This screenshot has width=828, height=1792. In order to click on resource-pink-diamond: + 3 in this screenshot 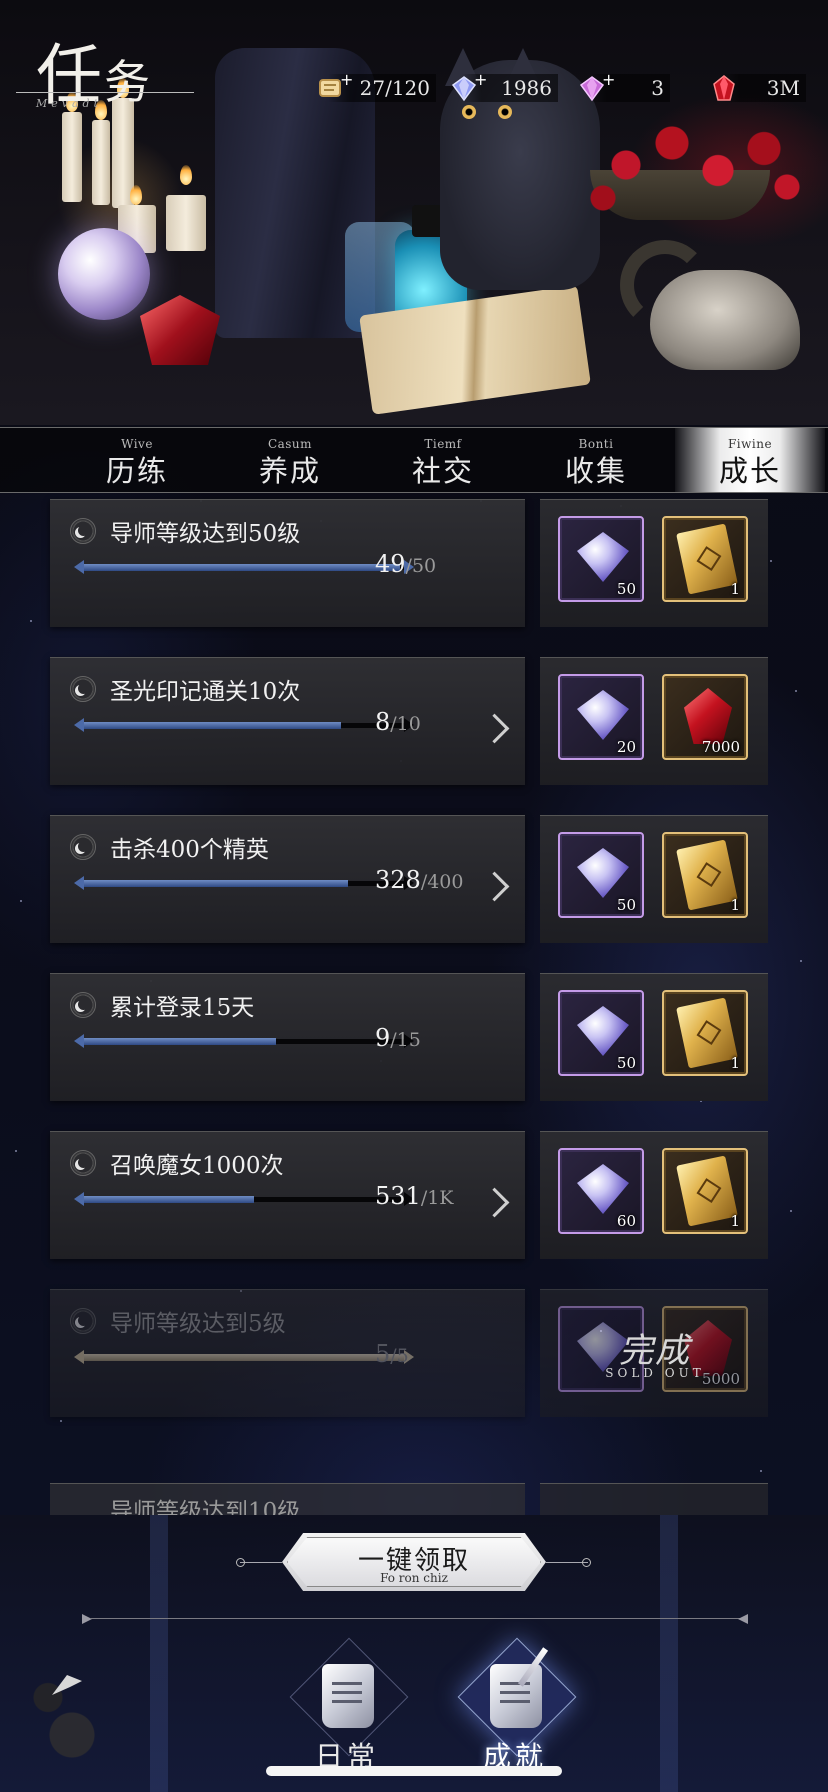, I will do `click(624, 88)`.